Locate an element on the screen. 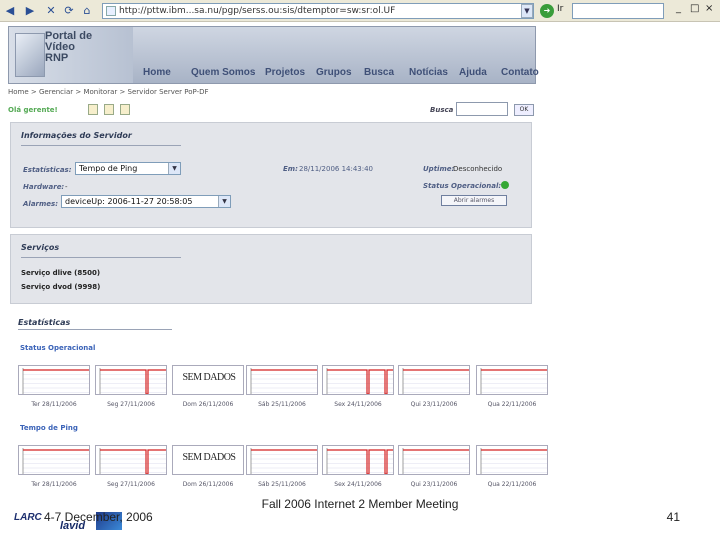 This screenshot has width=720, height=540. footer-conference: Fall 2006 Internet 2 Member Meeting is located at coordinates (360, 504).